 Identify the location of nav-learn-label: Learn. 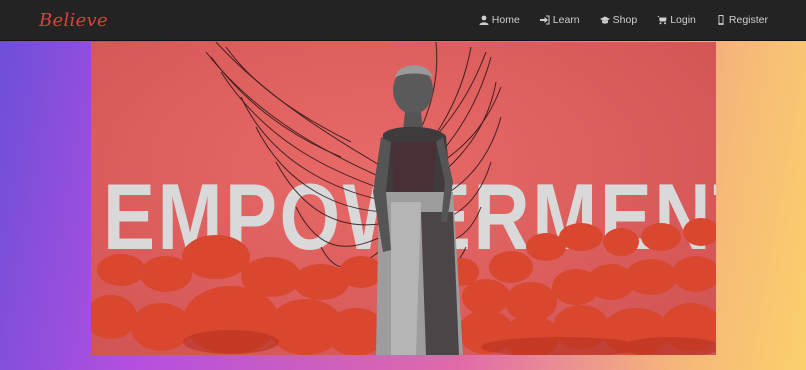
(566, 20).